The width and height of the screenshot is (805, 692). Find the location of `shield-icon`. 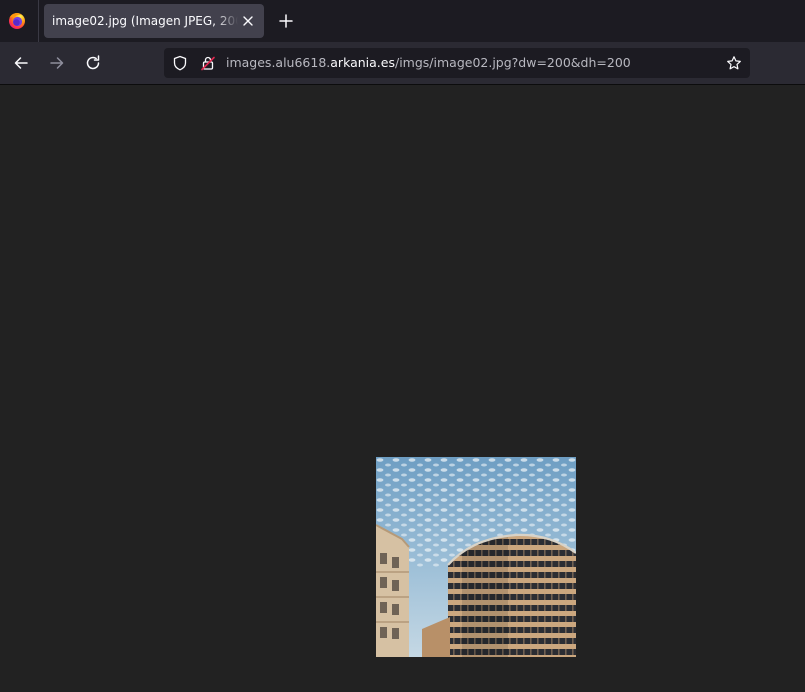

shield-icon is located at coordinates (180, 63).